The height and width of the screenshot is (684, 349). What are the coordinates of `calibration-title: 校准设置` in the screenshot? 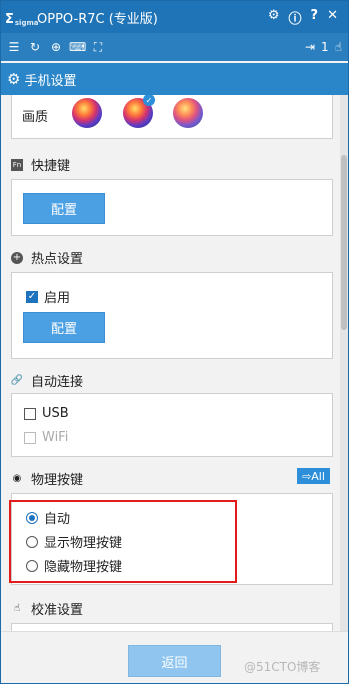 It's located at (57, 610).